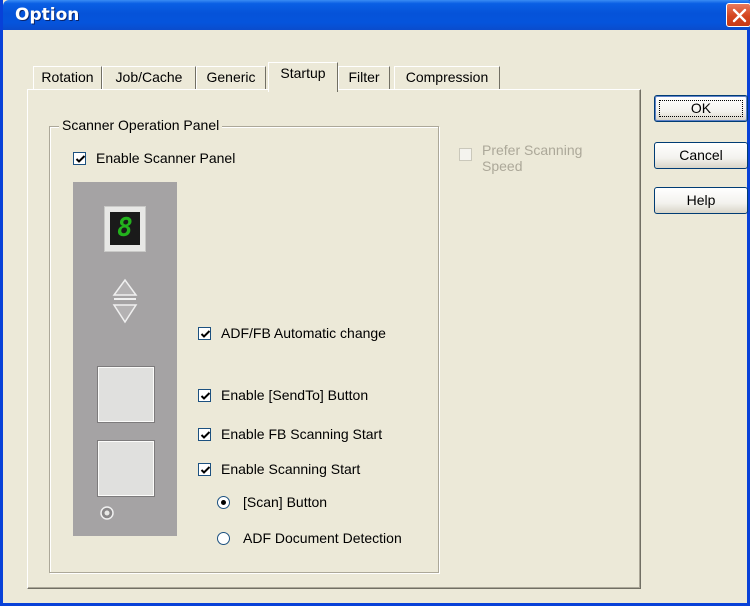 The width and height of the screenshot is (750, 606). I want to click on help-button: Help, so click(701, 200).